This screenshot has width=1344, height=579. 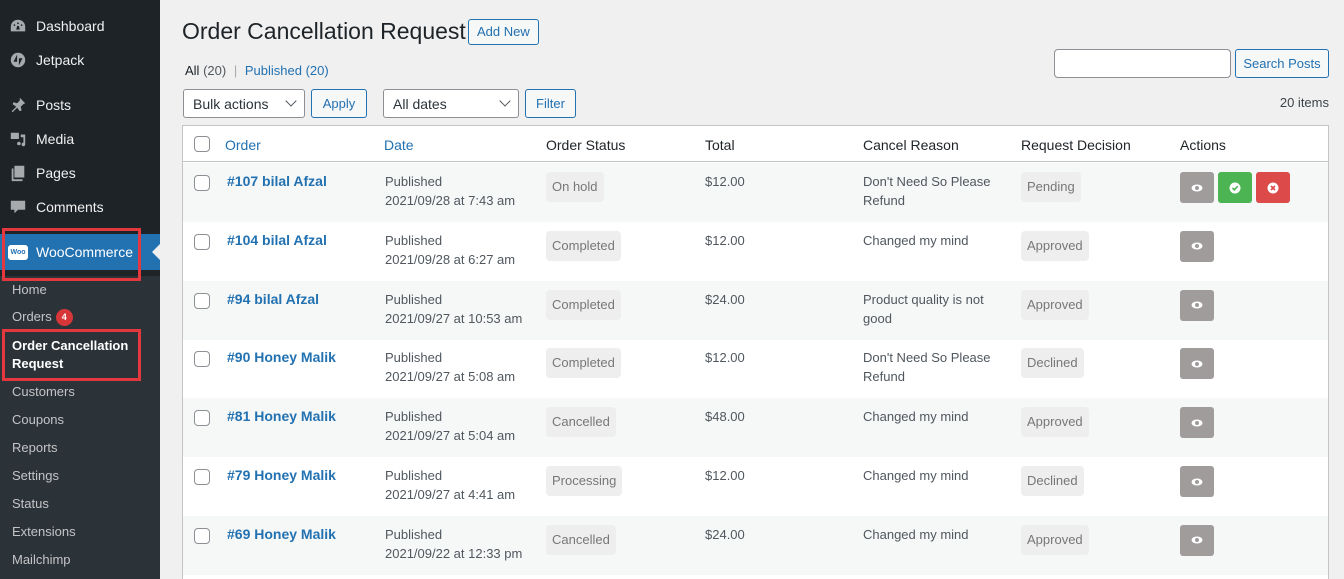 I want to click on order-link: #79 Honey Malik, so click(x=281, y=475).